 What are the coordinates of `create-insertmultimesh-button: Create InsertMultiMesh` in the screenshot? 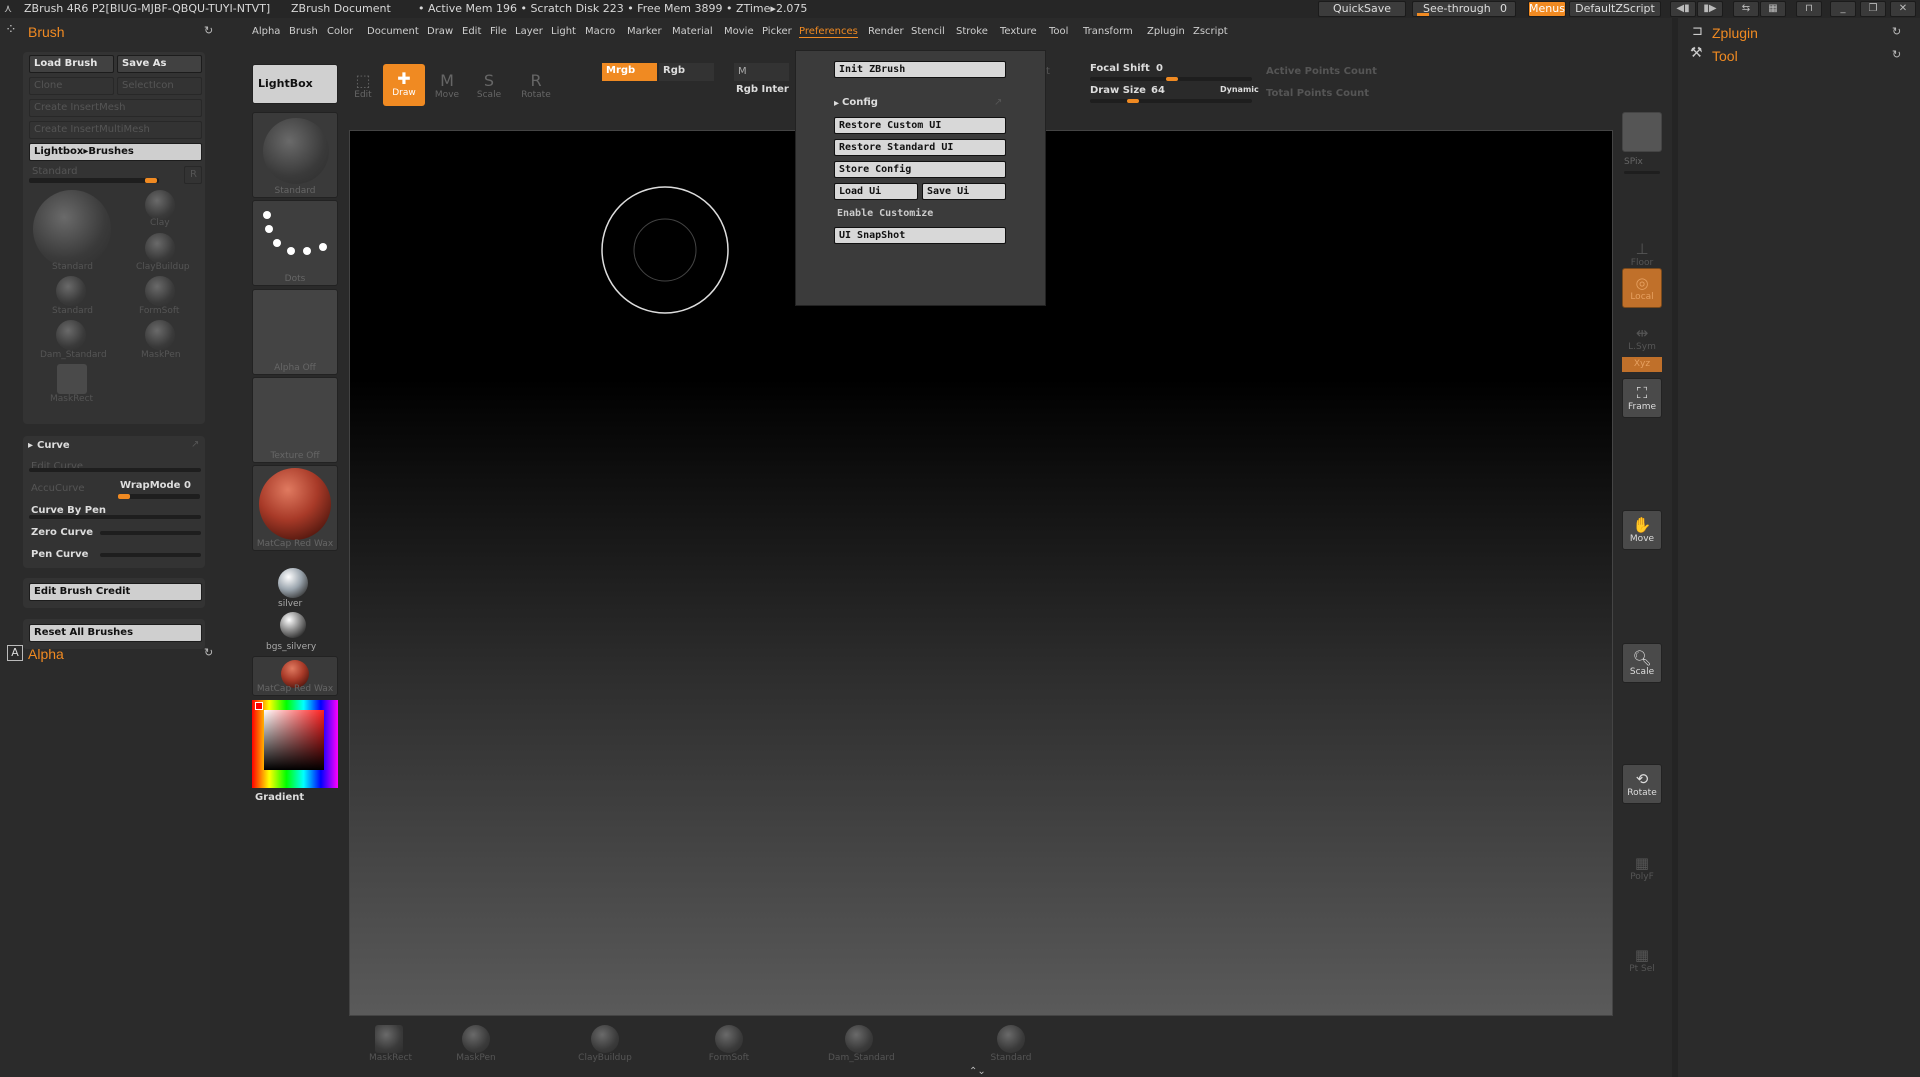 It's located at (115, 130).